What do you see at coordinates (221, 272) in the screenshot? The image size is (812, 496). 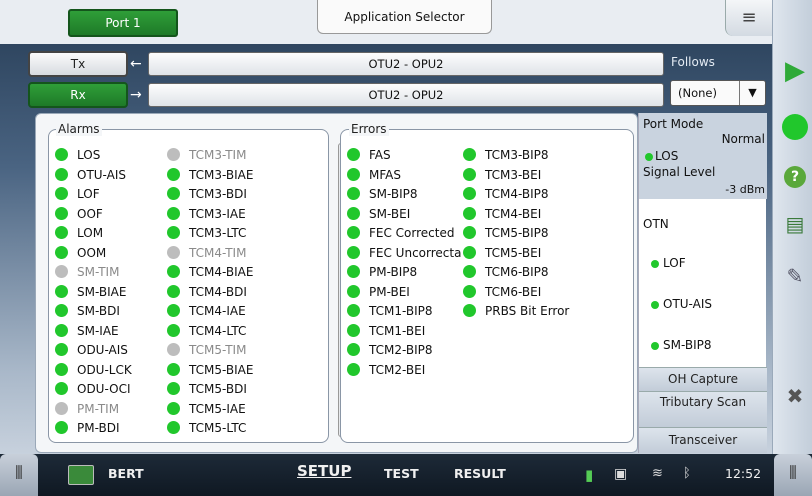 I see `item-label: TCM4-BIAE` at bounding box center [221, 272].